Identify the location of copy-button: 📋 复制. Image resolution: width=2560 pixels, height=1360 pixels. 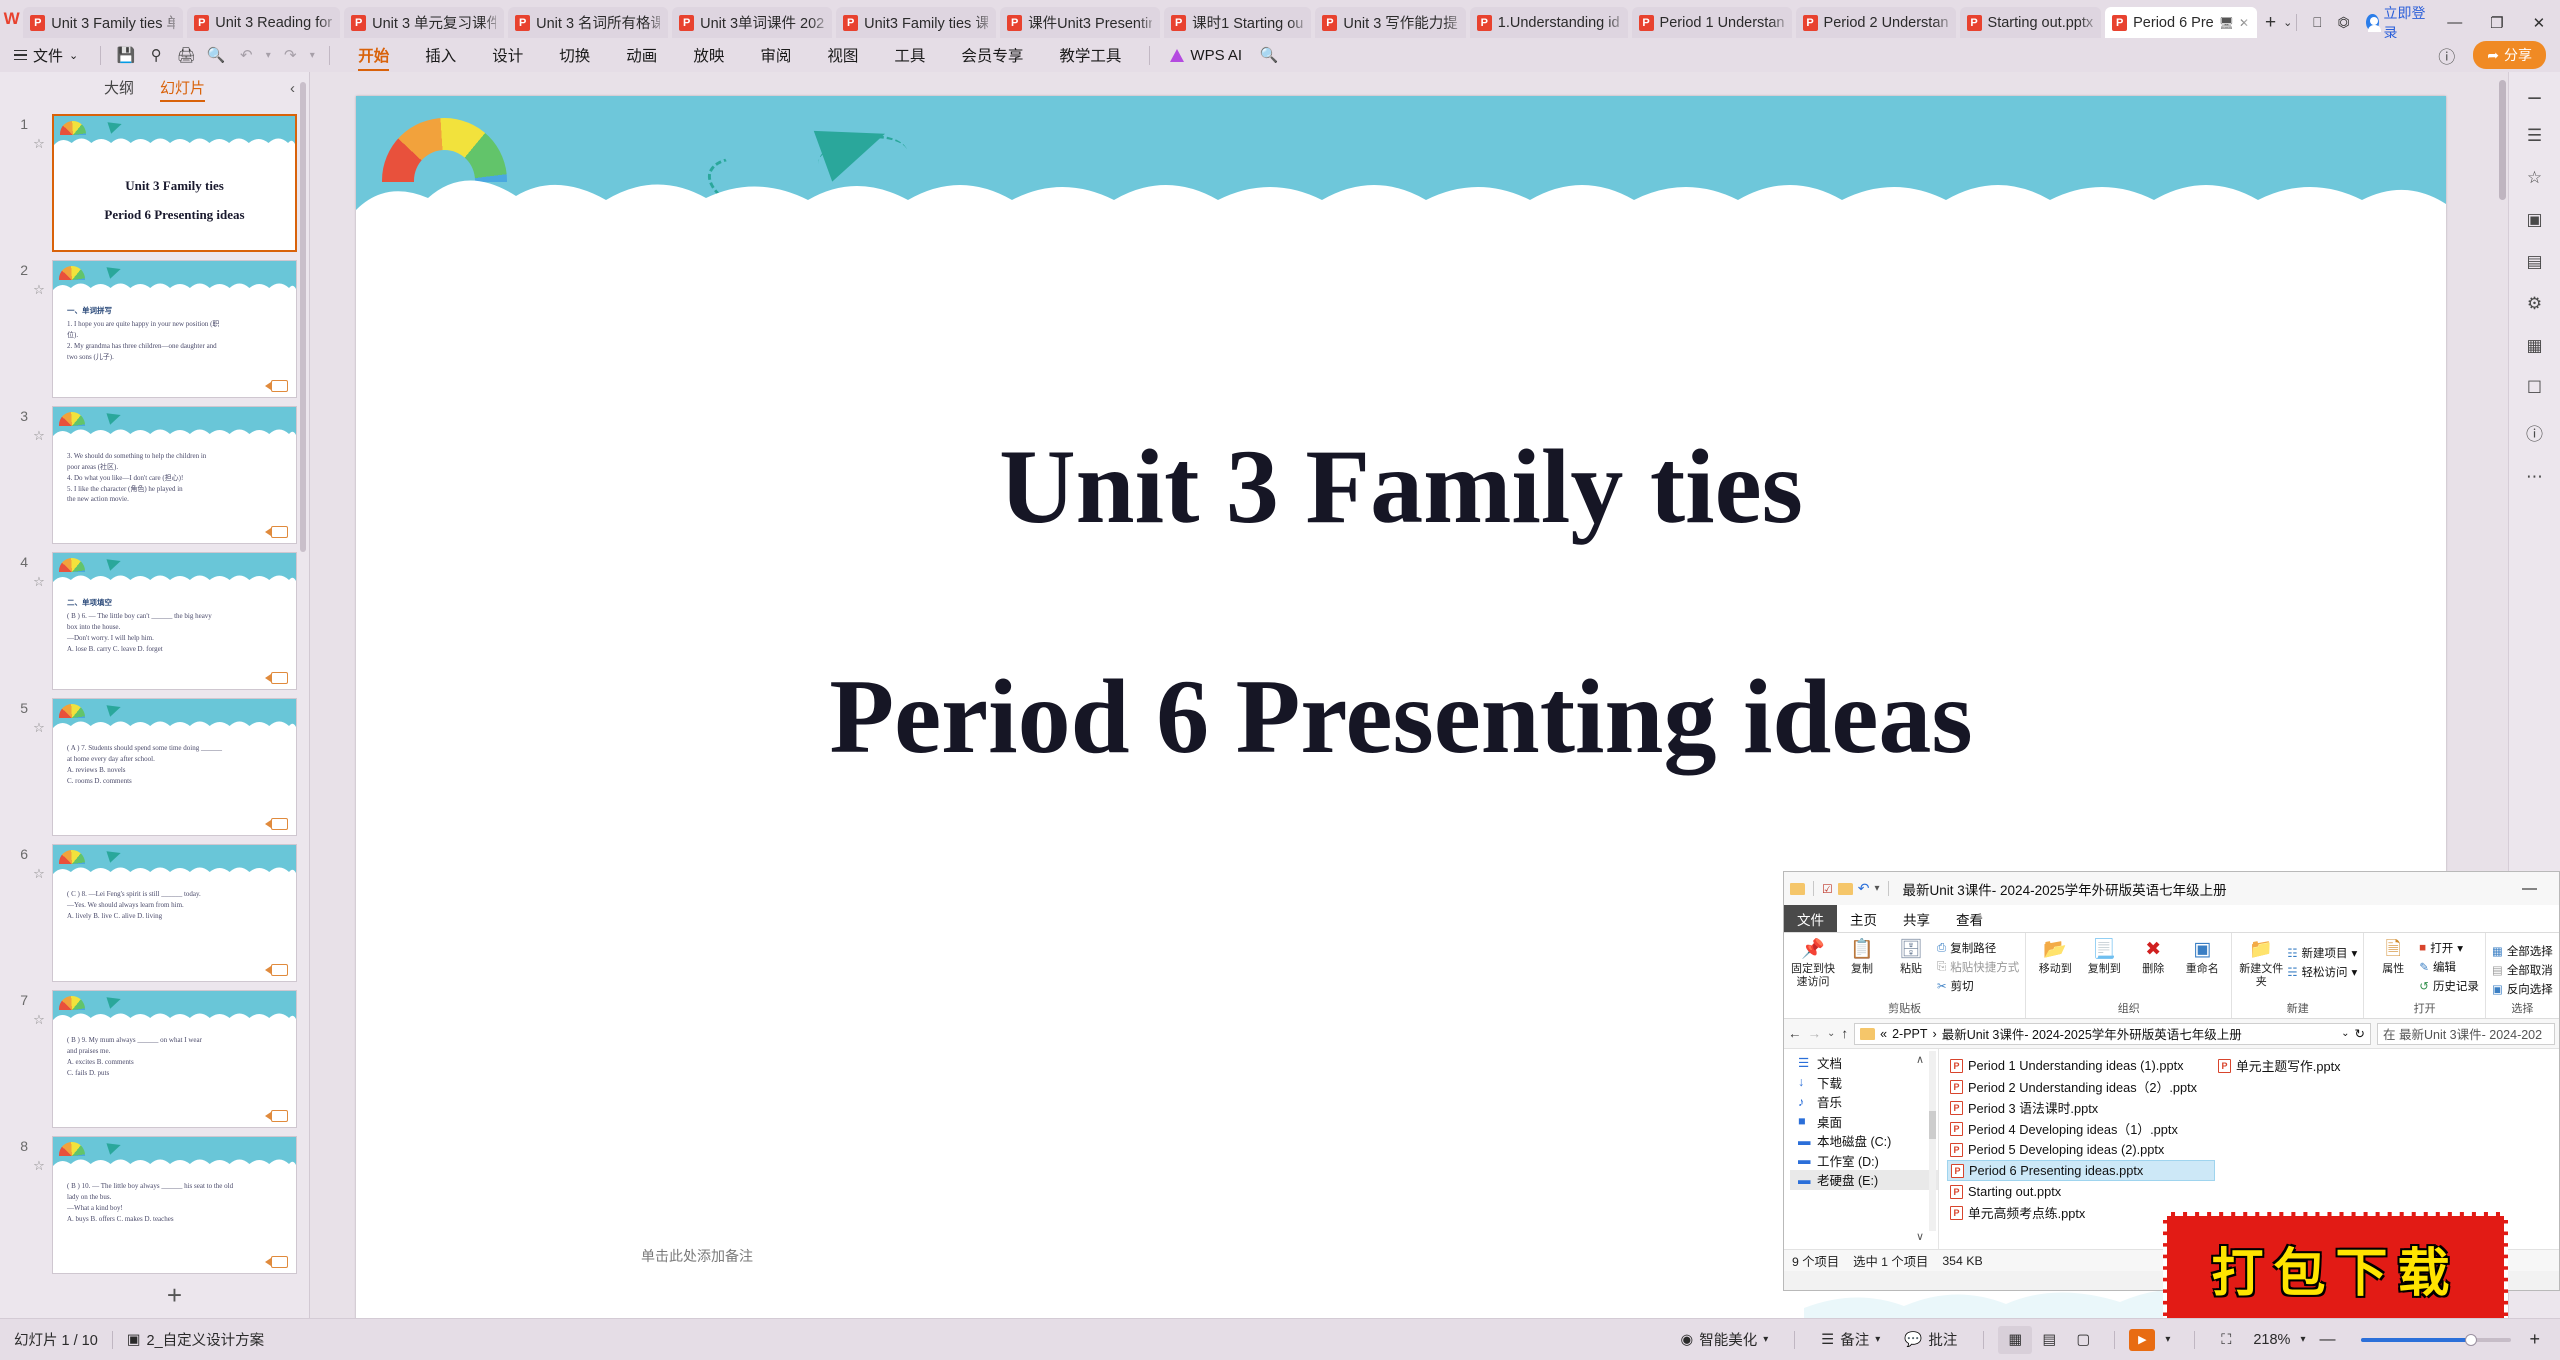
(1862, 956).